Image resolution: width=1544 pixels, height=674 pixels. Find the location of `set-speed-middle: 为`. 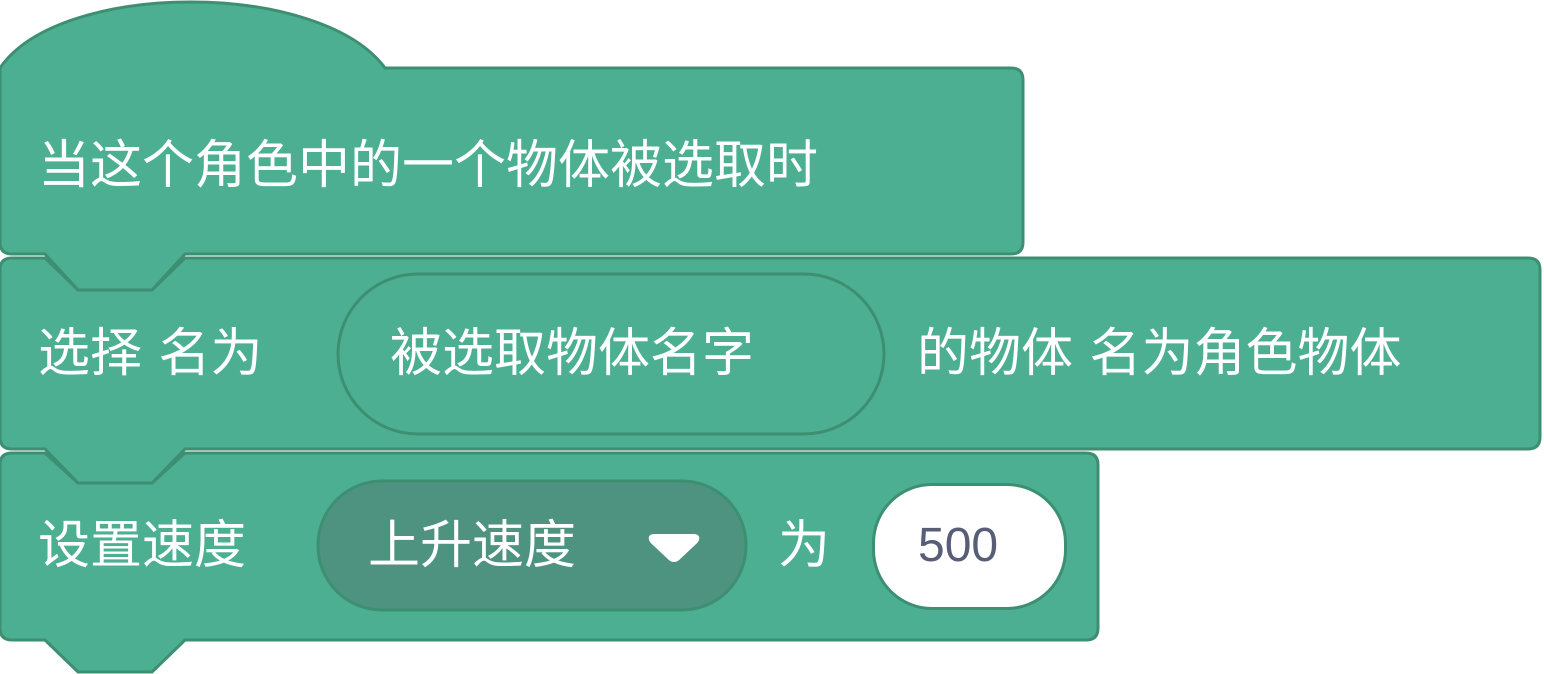

set-speed-middle: 为 is located at coordinates (804, 546).